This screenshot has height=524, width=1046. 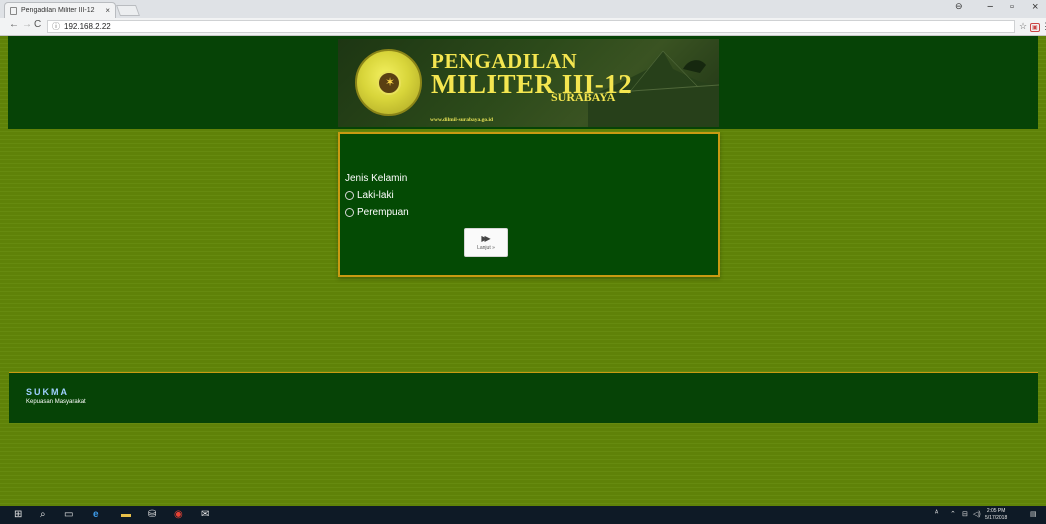 What do you see at coordinates (583, 97) in the screenshot?
I see `banner-title-line3: SURABAYA` at bounding box center [583, 97].